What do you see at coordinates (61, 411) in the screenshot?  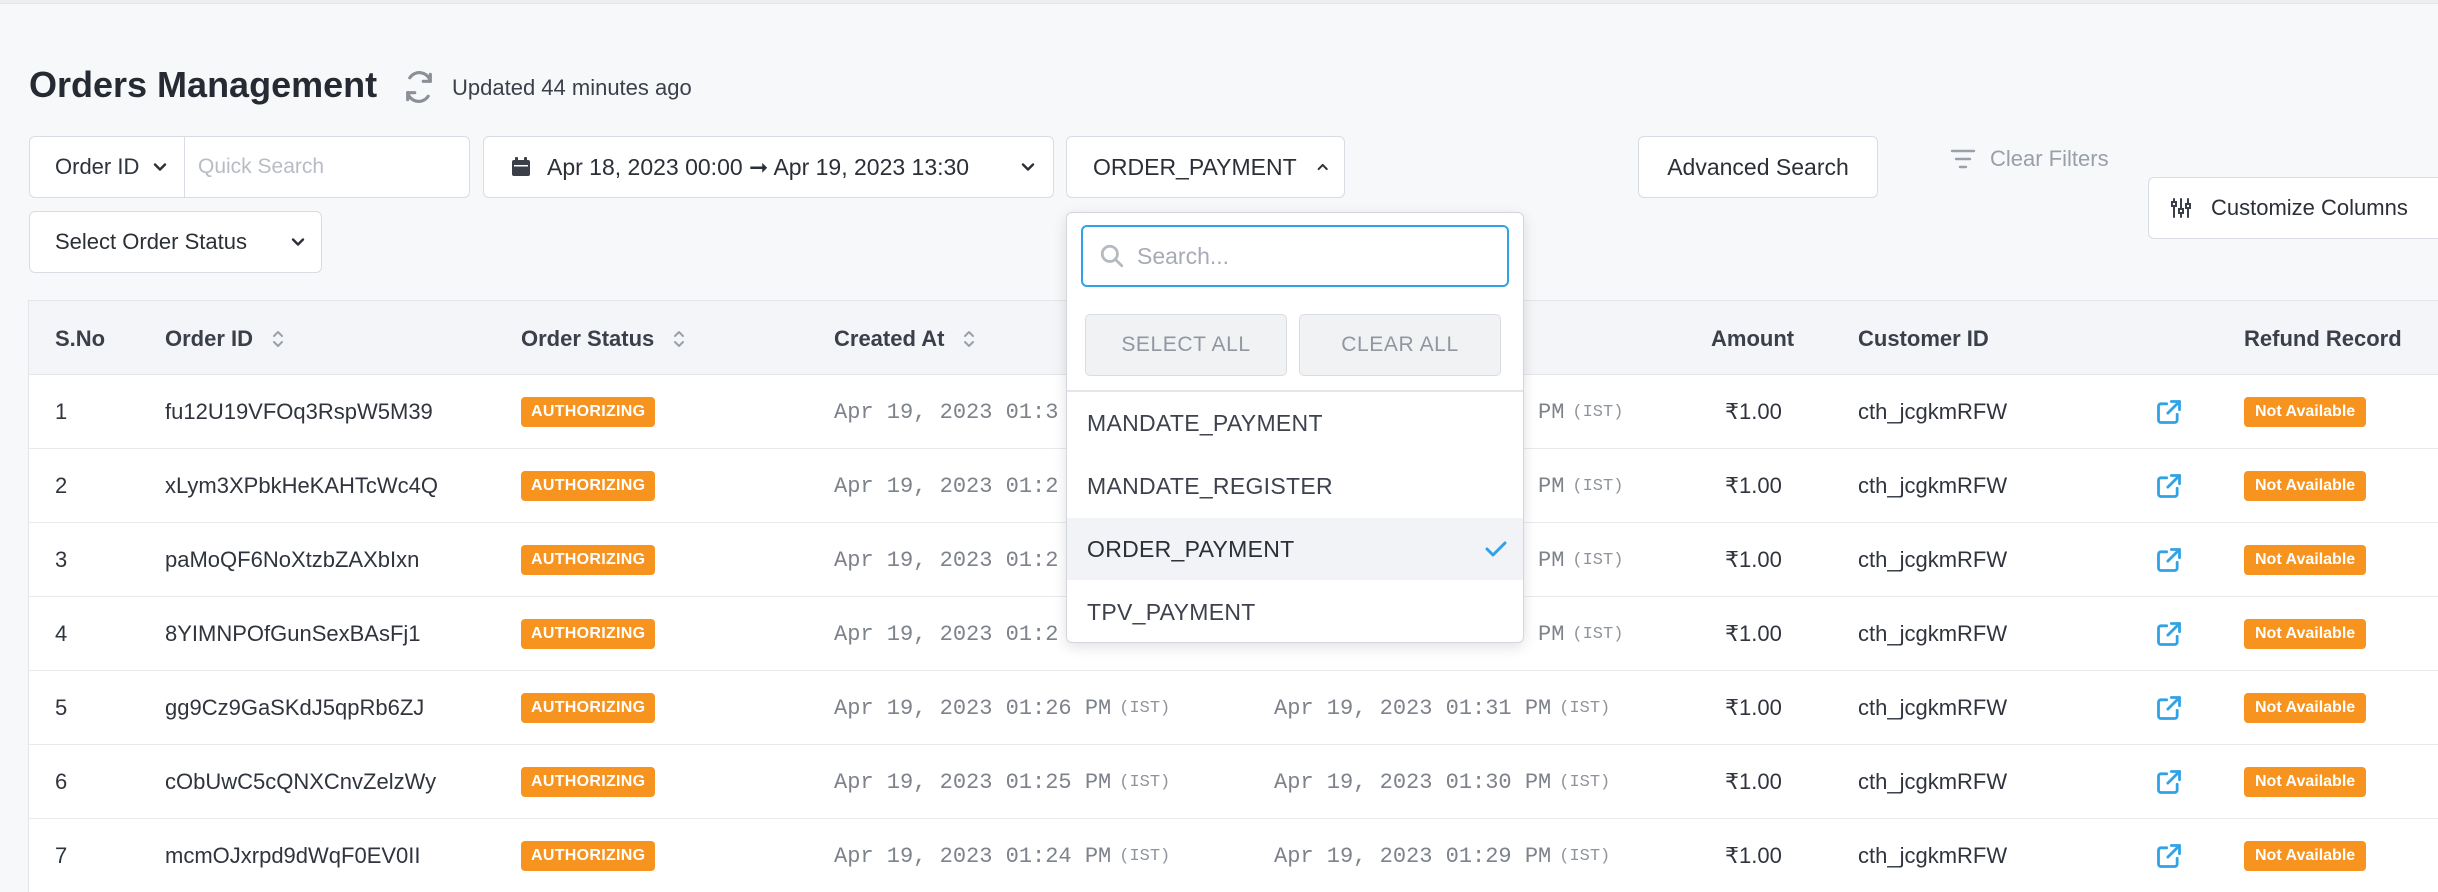 I see `cell-sno: 1` at bounding box center [61, 411].